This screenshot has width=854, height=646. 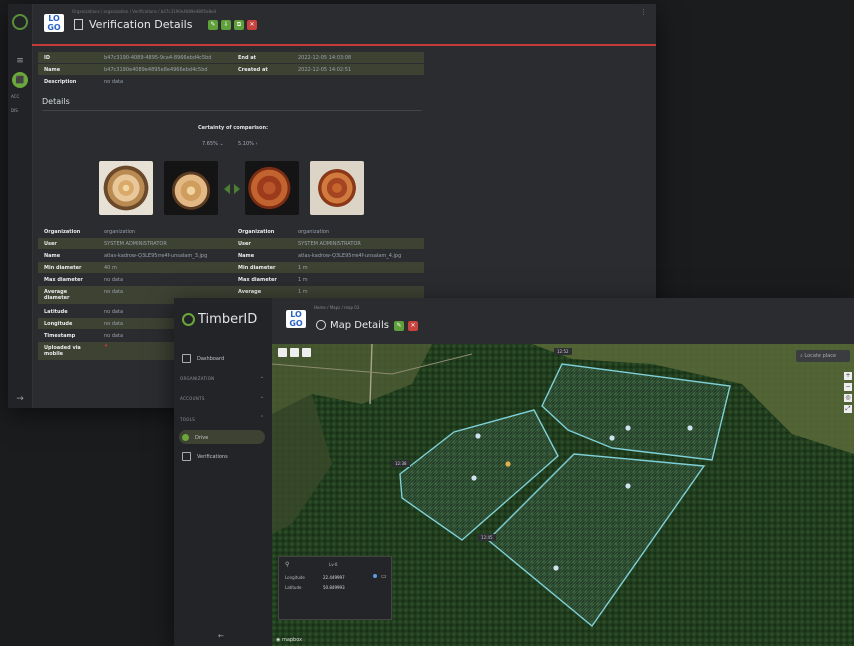 What do you see at coordinates (644, 12) in the screenshot?
I see `more-menu-icon: ⋮` at bounding box center [644, 12].